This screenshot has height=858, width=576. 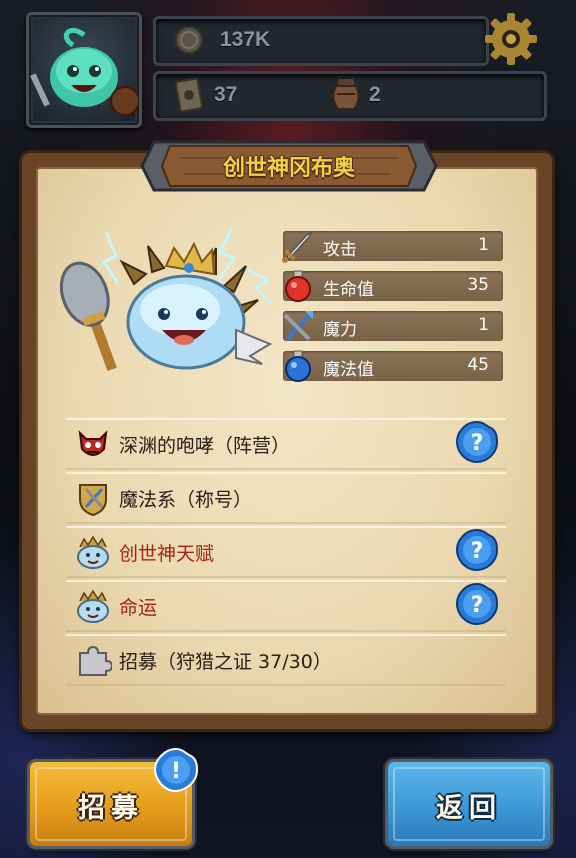 I want to click on stat-value: 45, so click(x=478, y=365).